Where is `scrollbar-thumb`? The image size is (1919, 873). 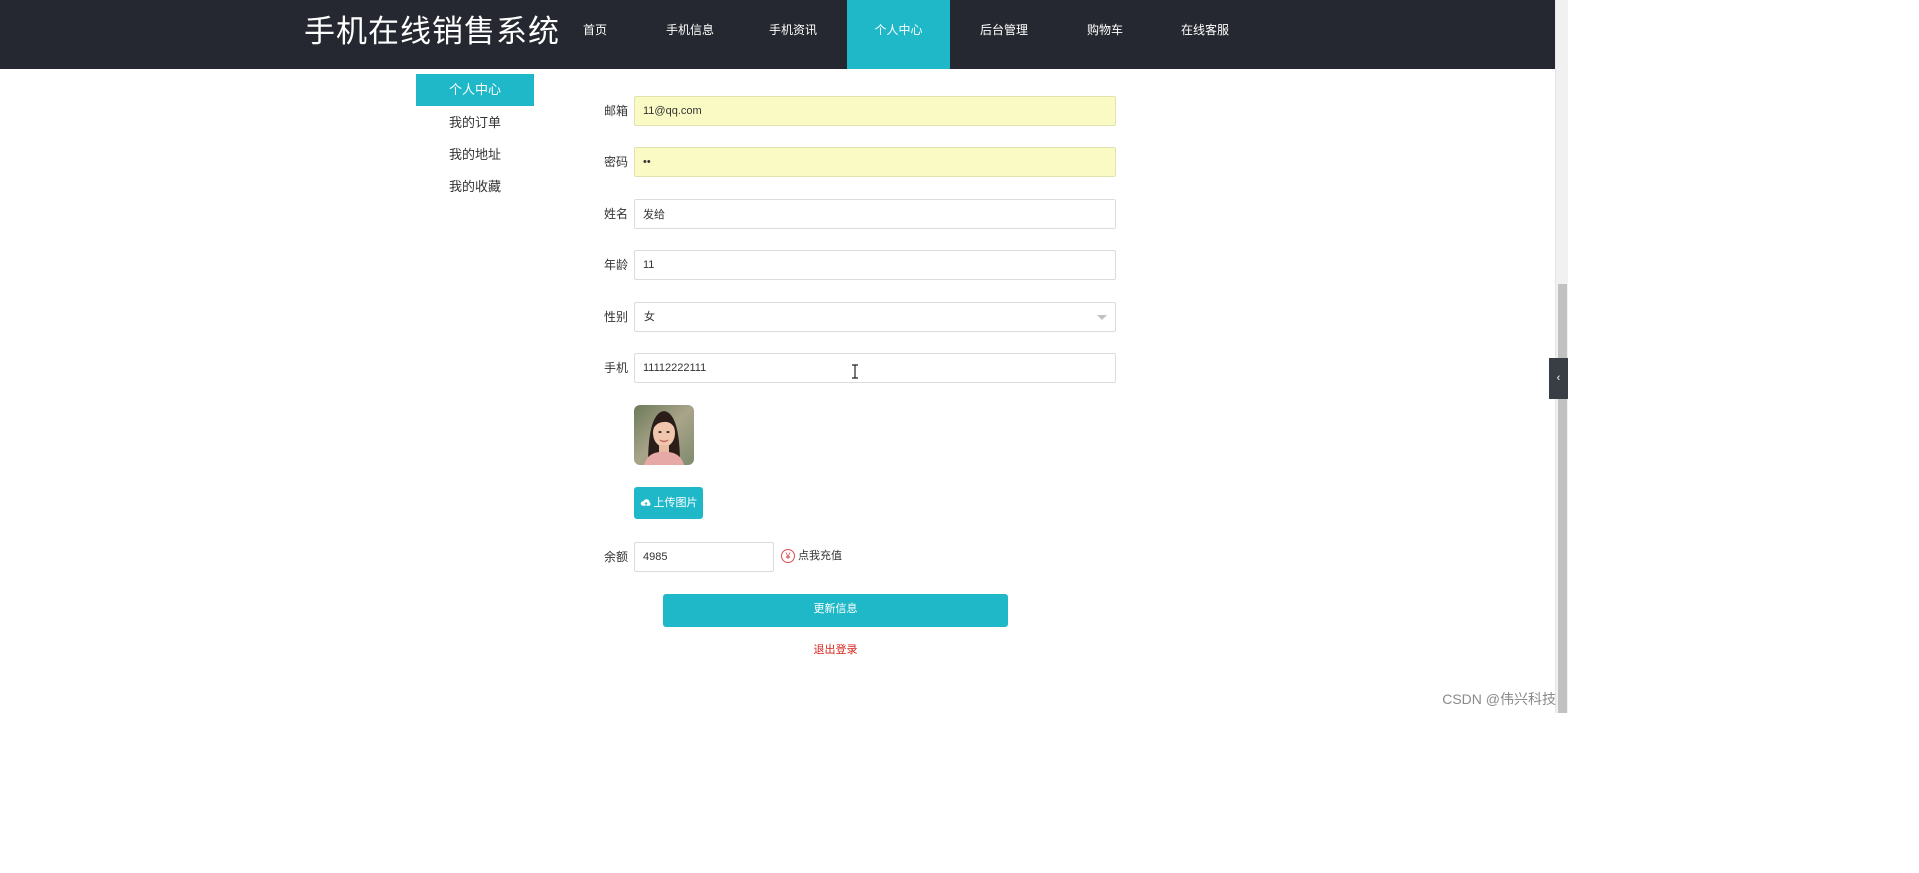
scrollbar-thumb is located at coordinates (1562, 498).